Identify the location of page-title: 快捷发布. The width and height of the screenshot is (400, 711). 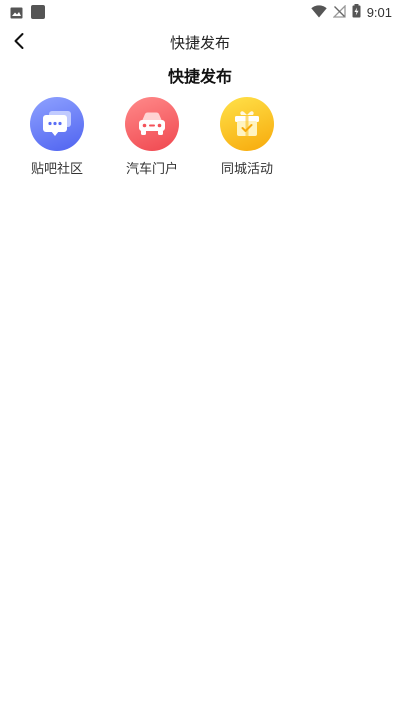
(199, 43).